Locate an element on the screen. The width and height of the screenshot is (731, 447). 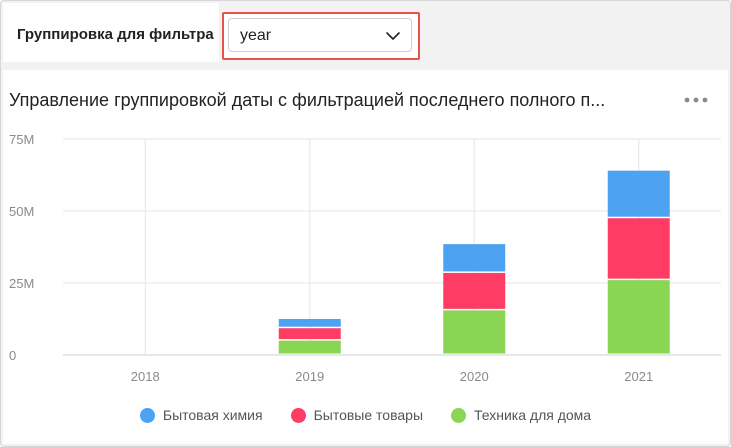
legend-item: Техника для дома is located at coordinates (521, 415).